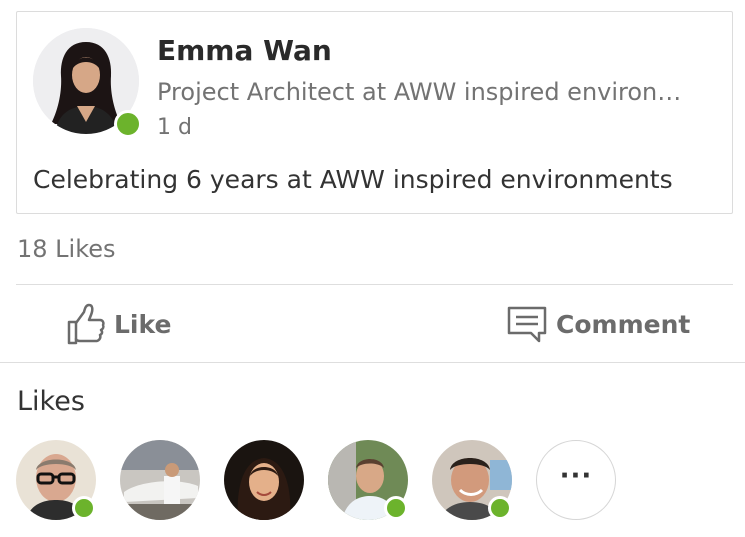  Describe the element at coordinates (143, 324) in the screenshot. I see `like-label: Like` at that location.